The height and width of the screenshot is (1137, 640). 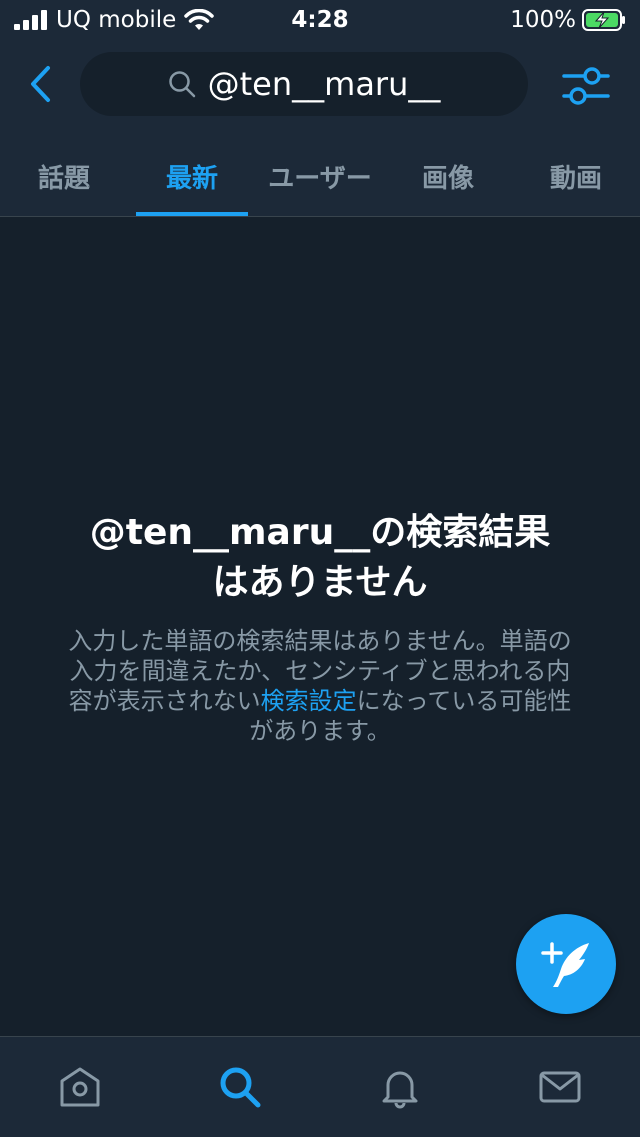 What do you see at coordinates (576, 176) in the screenshot?
I see `tab-videos: 動画` at bounding box center [576, 176].